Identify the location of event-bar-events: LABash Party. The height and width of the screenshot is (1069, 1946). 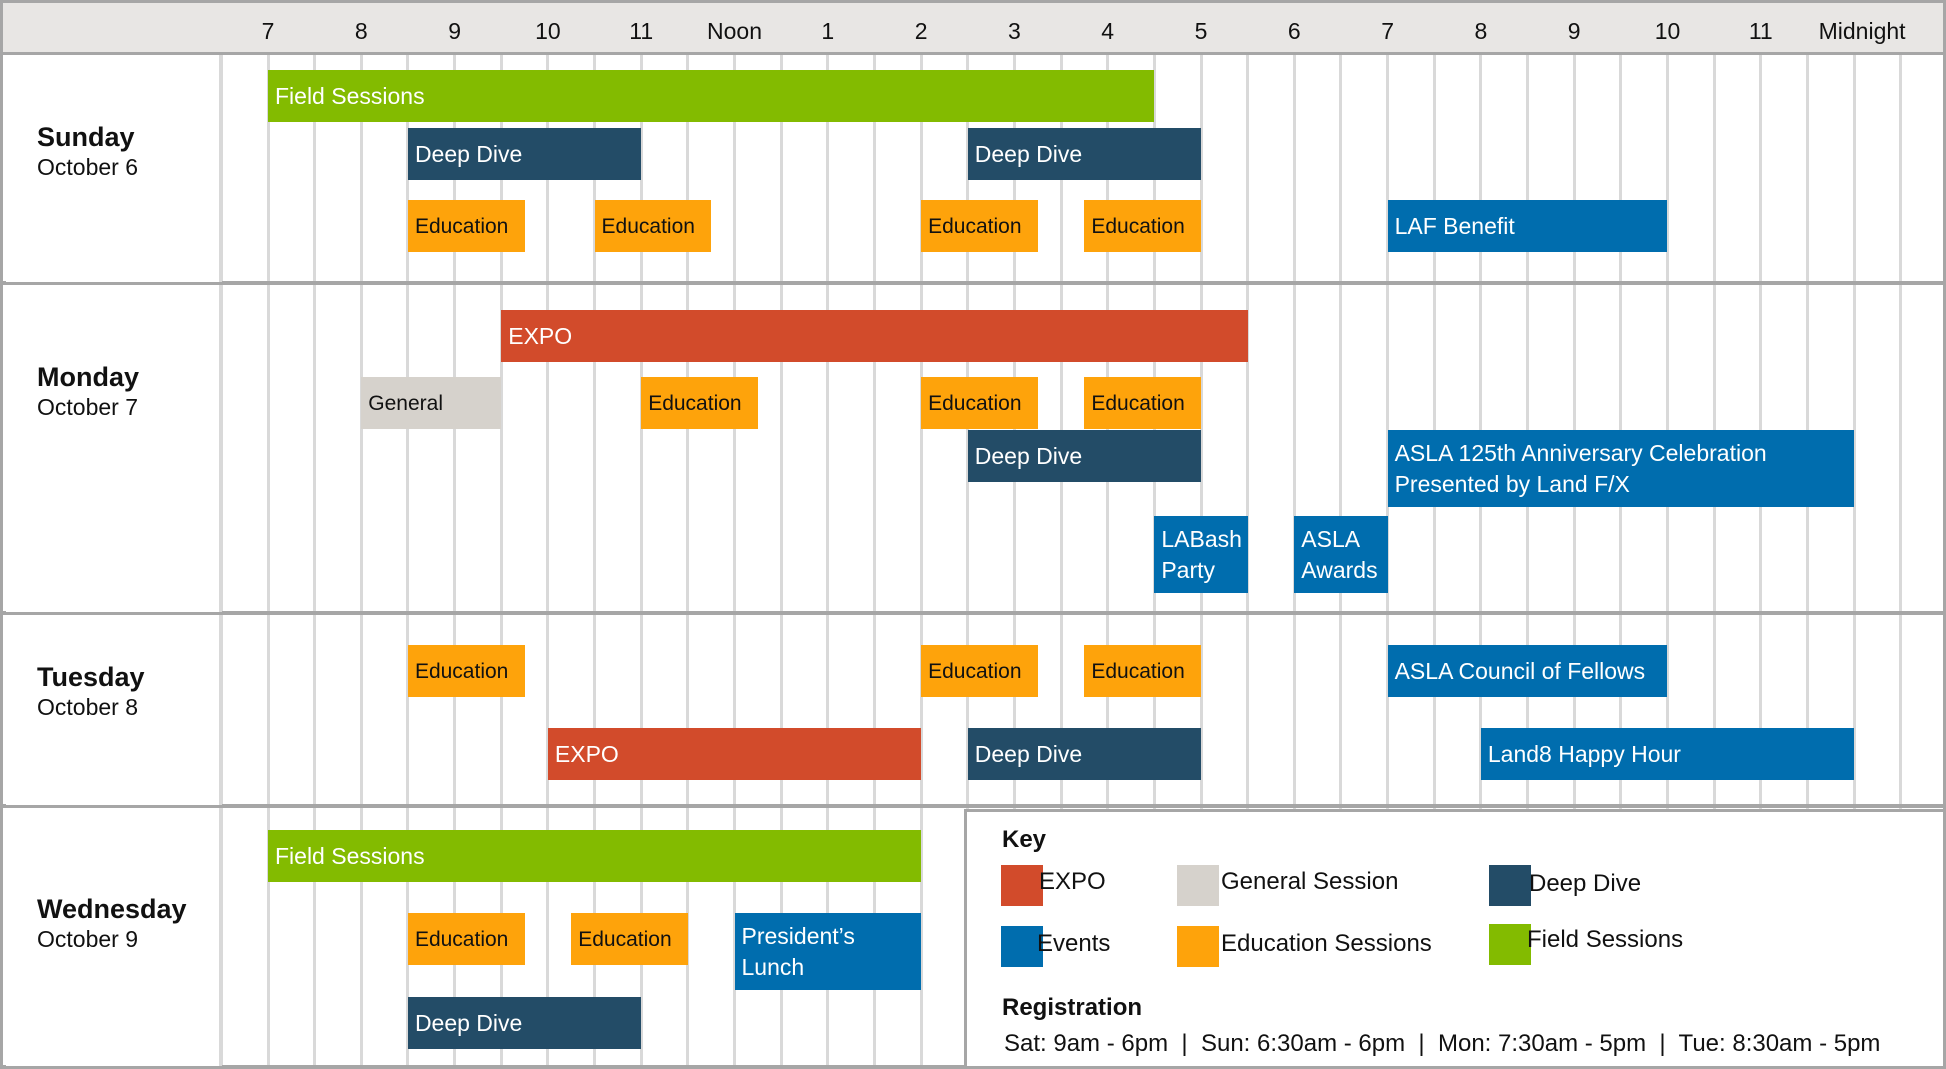
(1201, 554).